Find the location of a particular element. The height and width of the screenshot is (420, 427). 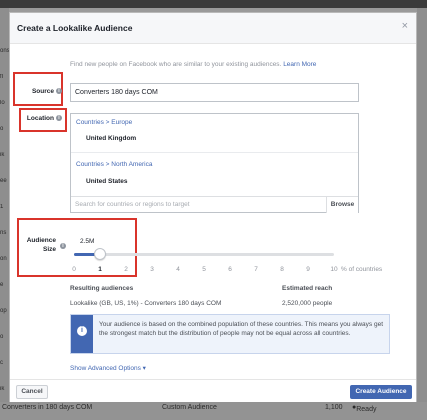

slider-tick-label: 4 is located at coordinates (178, 269).